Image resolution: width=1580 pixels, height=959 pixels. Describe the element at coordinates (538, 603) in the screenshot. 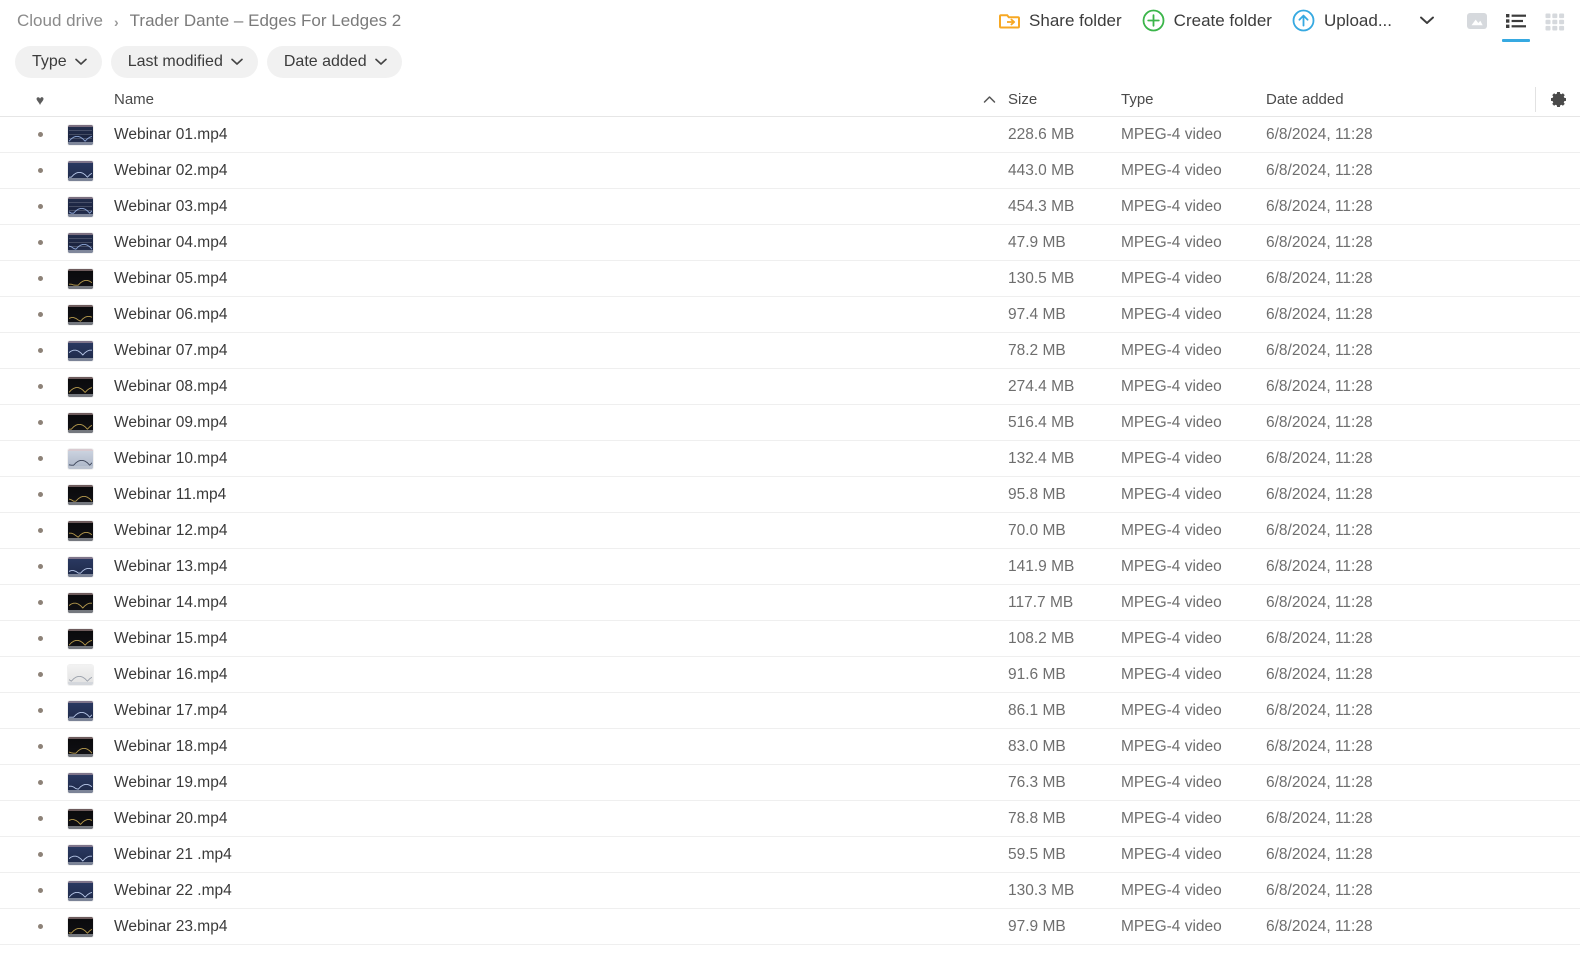

I see `file-name: Webinar 14.mp4` at that location.